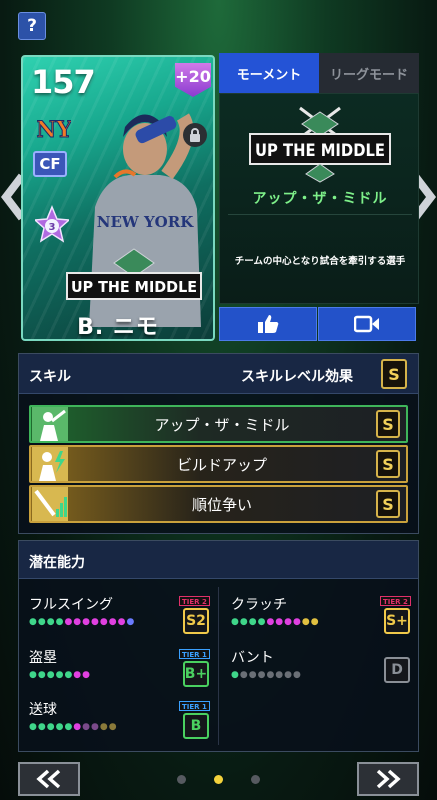 The width and height of the screenshot is (437, 800). I want to click on potential-dots: ●●●●●●●, so click(60, 675).